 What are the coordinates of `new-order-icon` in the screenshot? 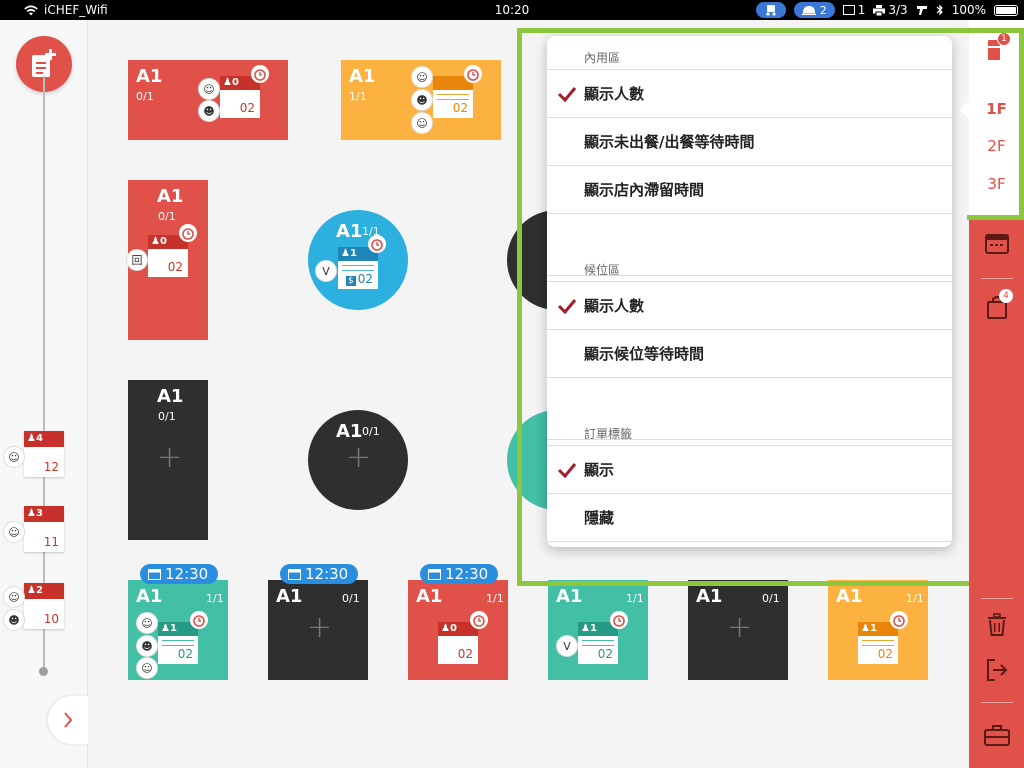 It's located at (44, 63).